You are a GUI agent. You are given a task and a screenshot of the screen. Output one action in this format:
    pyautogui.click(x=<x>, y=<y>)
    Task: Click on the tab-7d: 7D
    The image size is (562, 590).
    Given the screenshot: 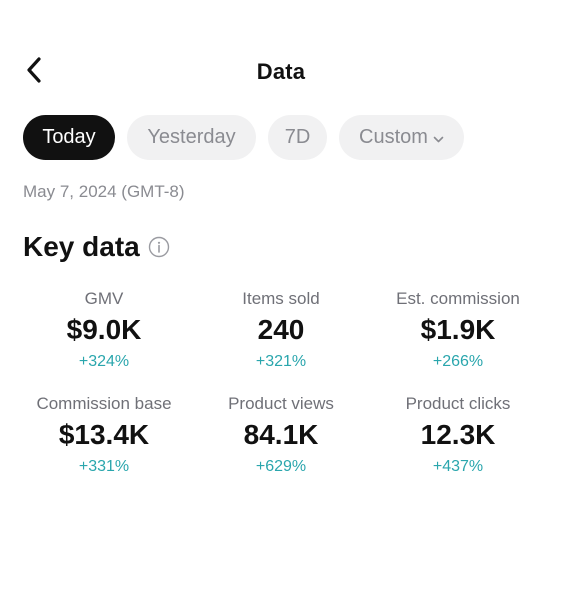 What is the action you would take?
    pyautogui.click(x=297, y=137)
    